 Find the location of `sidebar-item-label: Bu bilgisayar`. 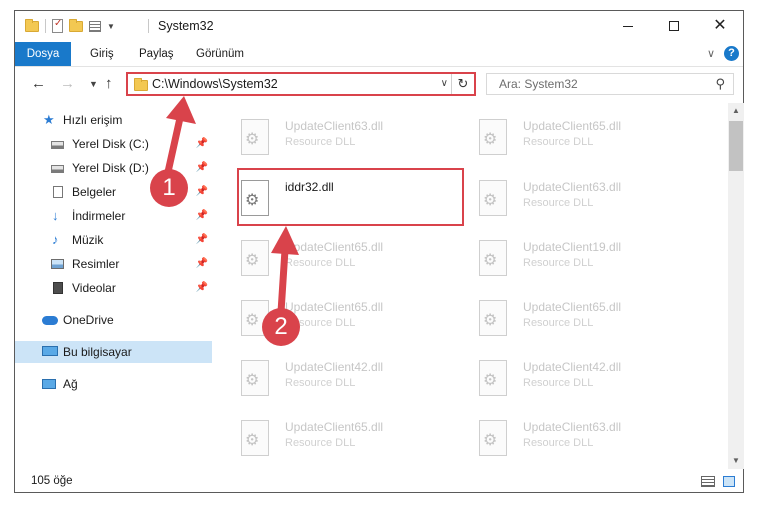

sidebar-item-label: Bu bilgisayar is located at coordinates (97, 352).